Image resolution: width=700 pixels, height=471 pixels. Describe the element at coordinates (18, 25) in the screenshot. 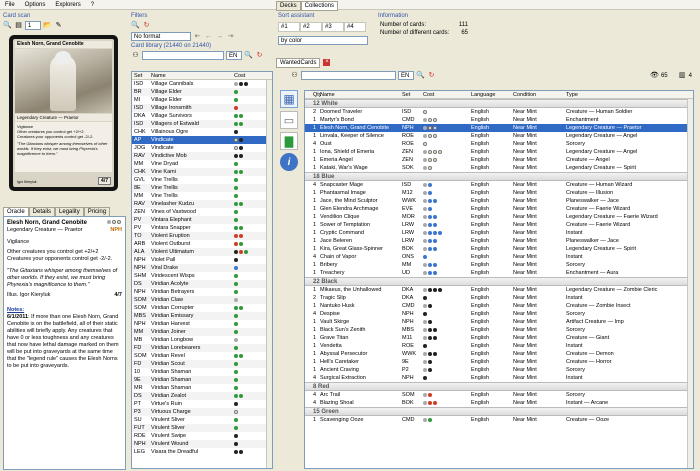

I see `card-icon: ▤` at that location.